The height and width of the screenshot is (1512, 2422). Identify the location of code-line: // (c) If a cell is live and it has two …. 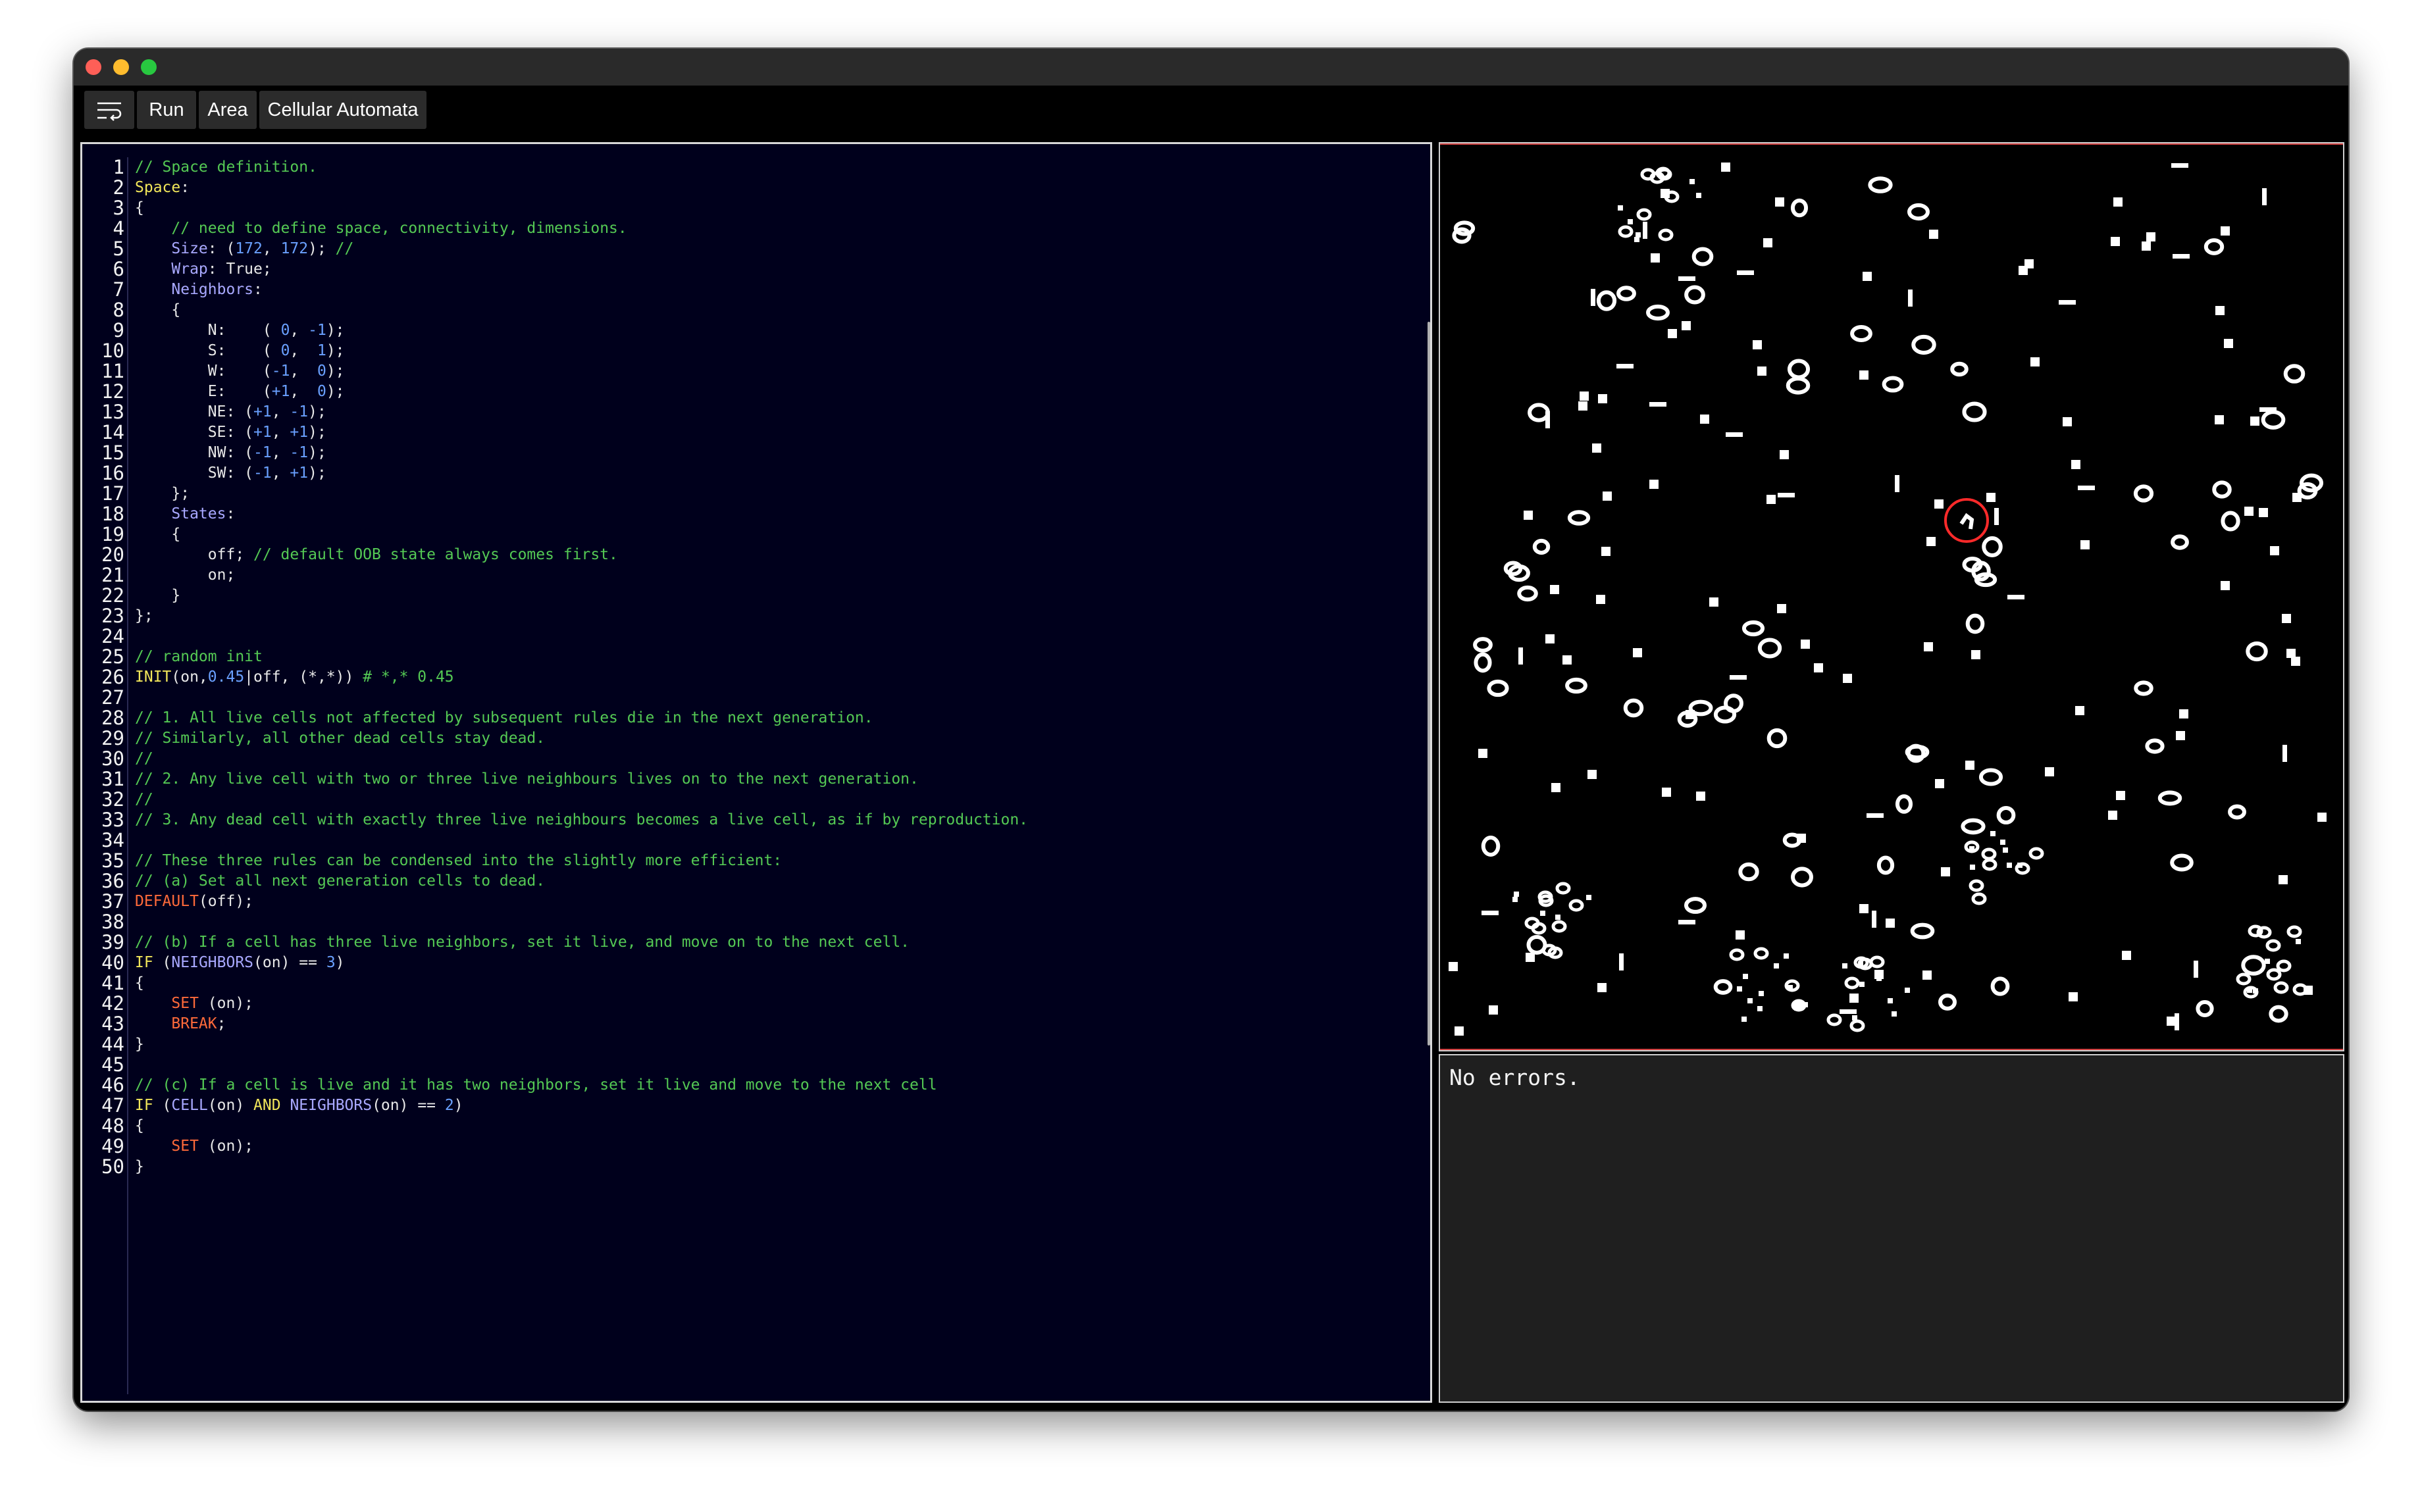
(536, 1085).